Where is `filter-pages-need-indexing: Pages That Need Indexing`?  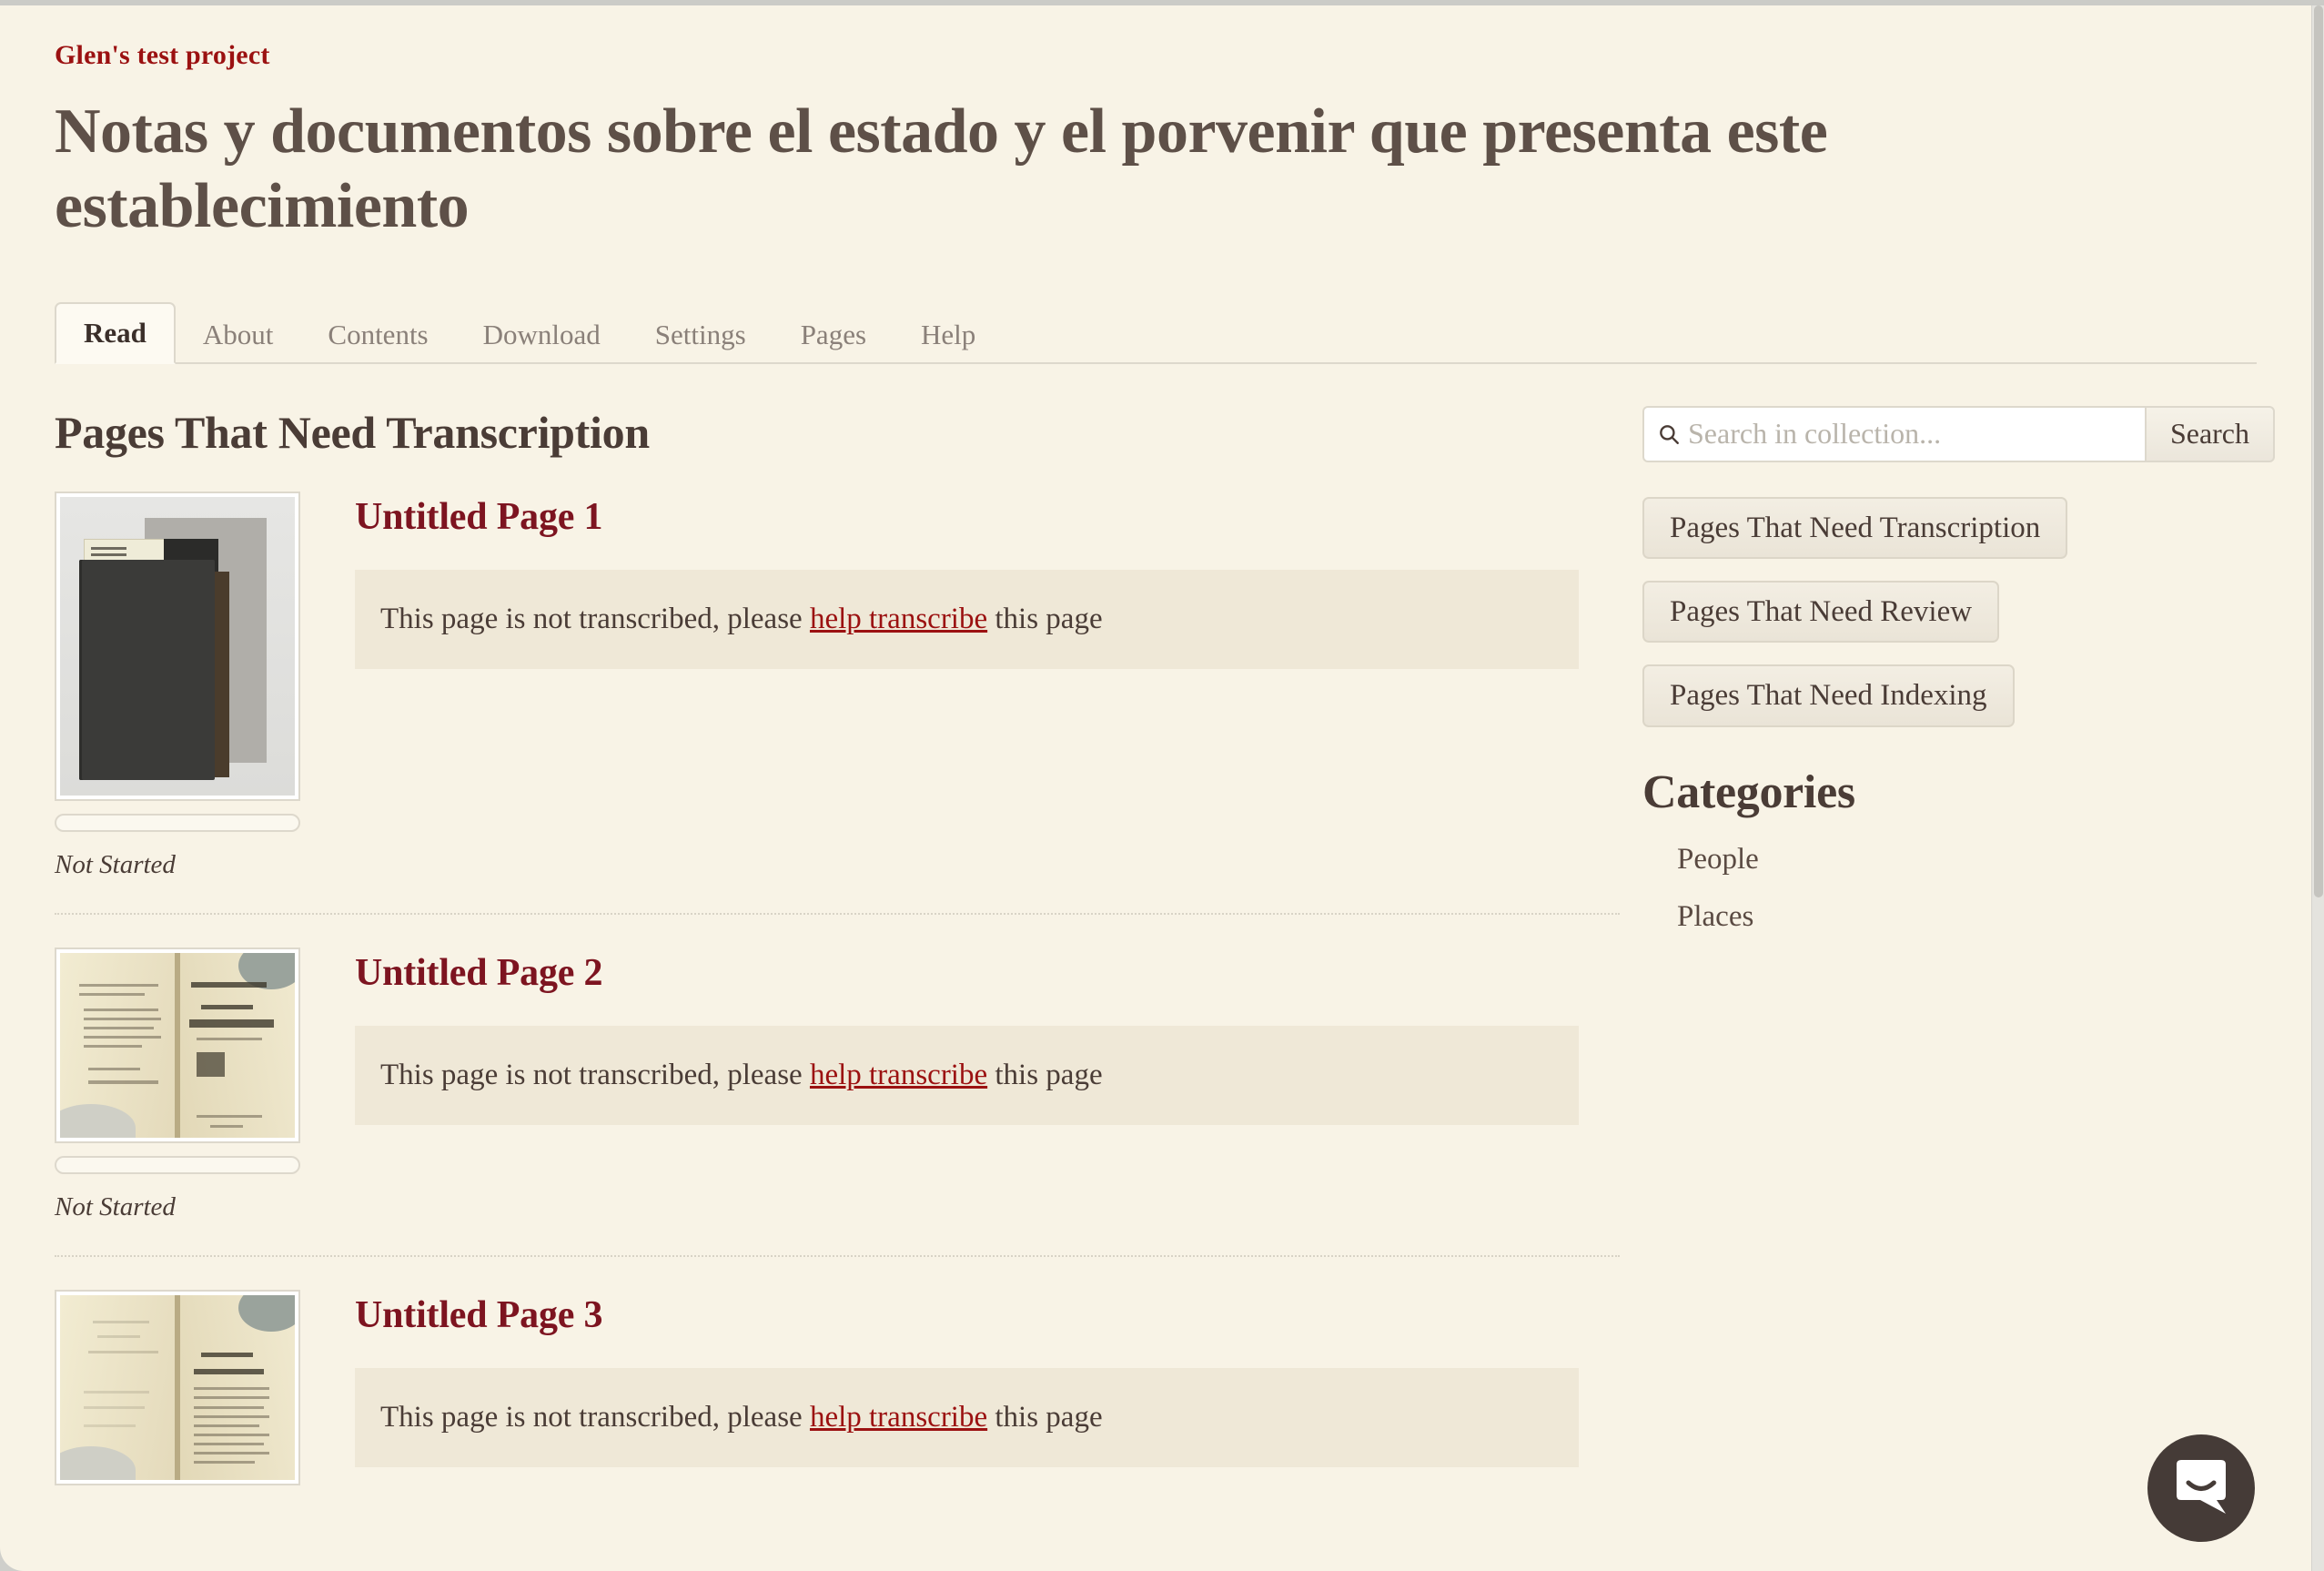 filter-pages-need-indexing: Pages That Need Indexing is located at coordinates (1828, 696).